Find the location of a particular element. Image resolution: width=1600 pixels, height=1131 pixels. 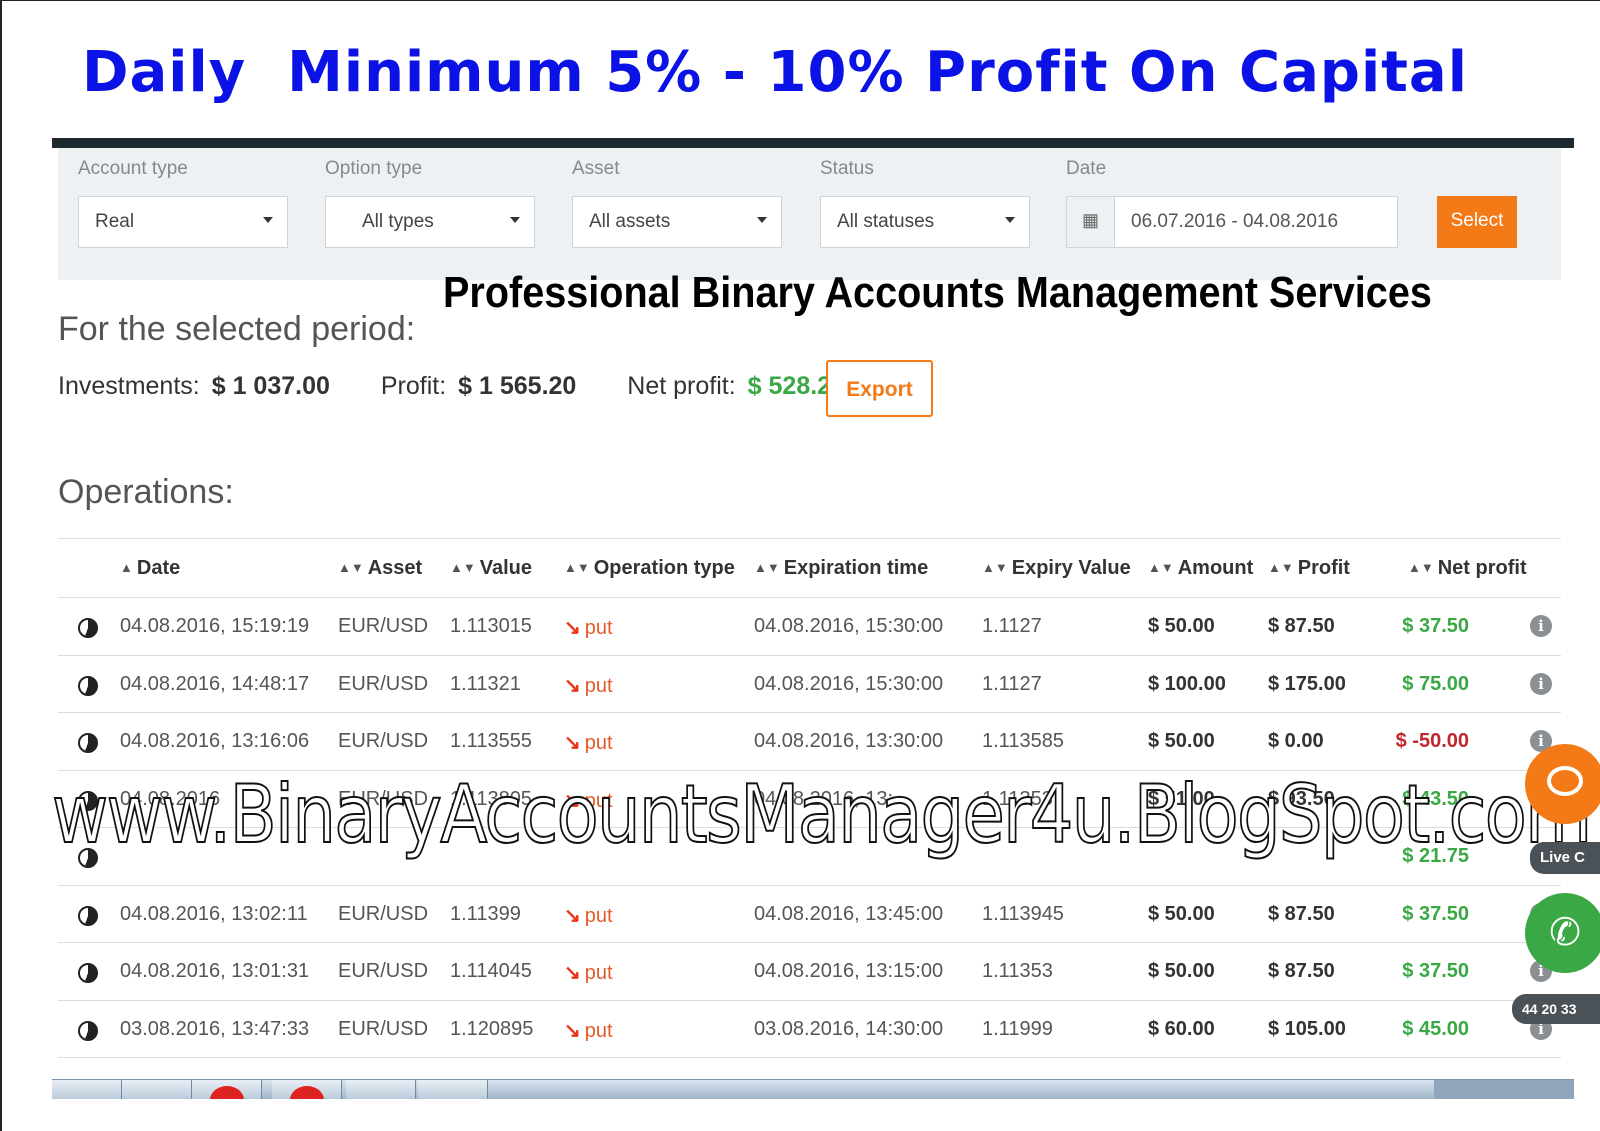

asset-select: All assets is located at coordinates (677, 222).